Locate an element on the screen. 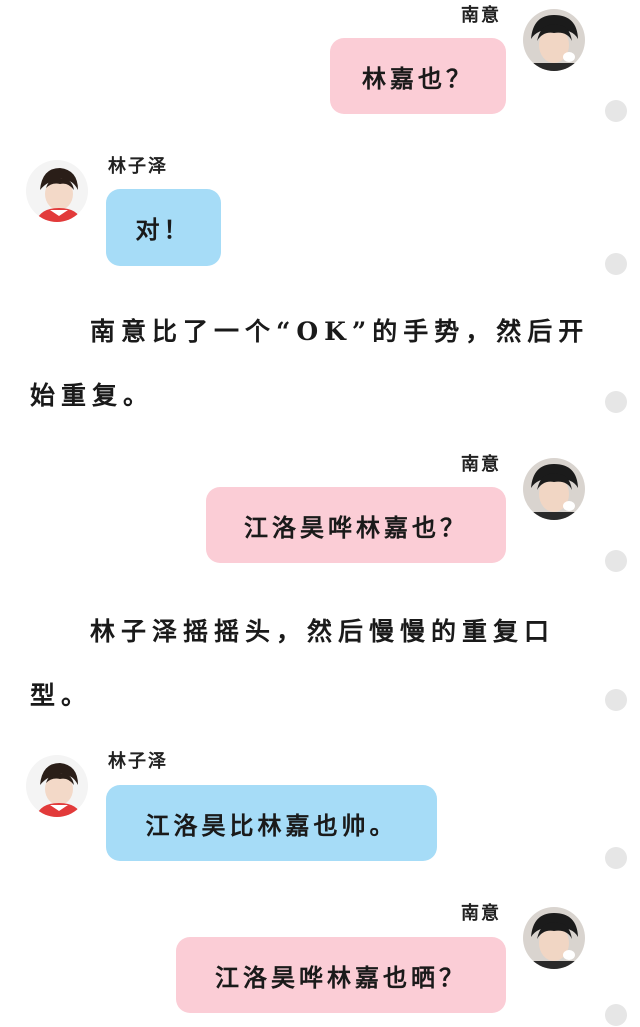  message-bubble: 林嘉也？ is located at coordinates (418, 76).